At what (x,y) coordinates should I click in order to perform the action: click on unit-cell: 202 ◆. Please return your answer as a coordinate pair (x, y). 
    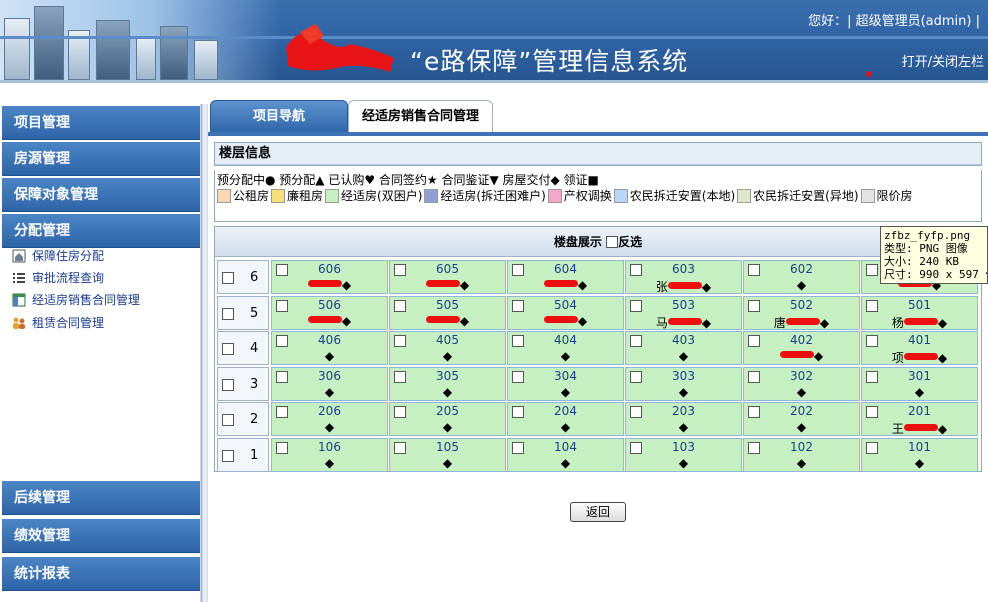
    Looking at the image, I should click on (801, 419).